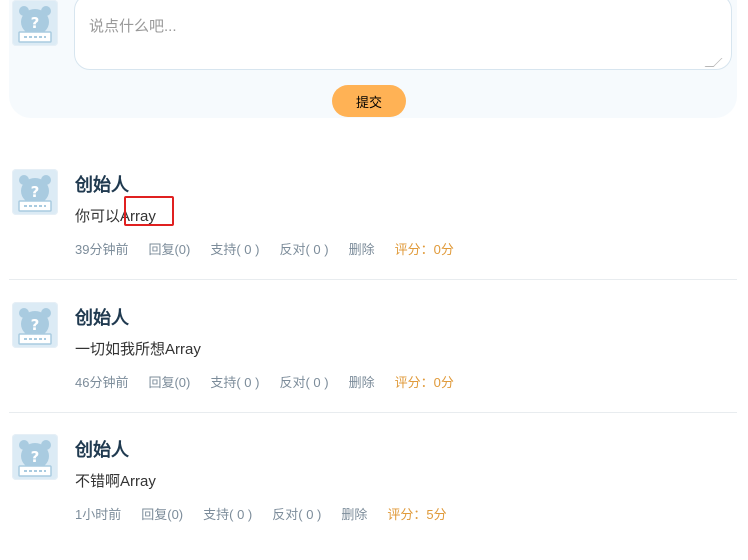  Describe the element at coordinates (403, 35) in the screenshot. I see `comment-input` at that location.